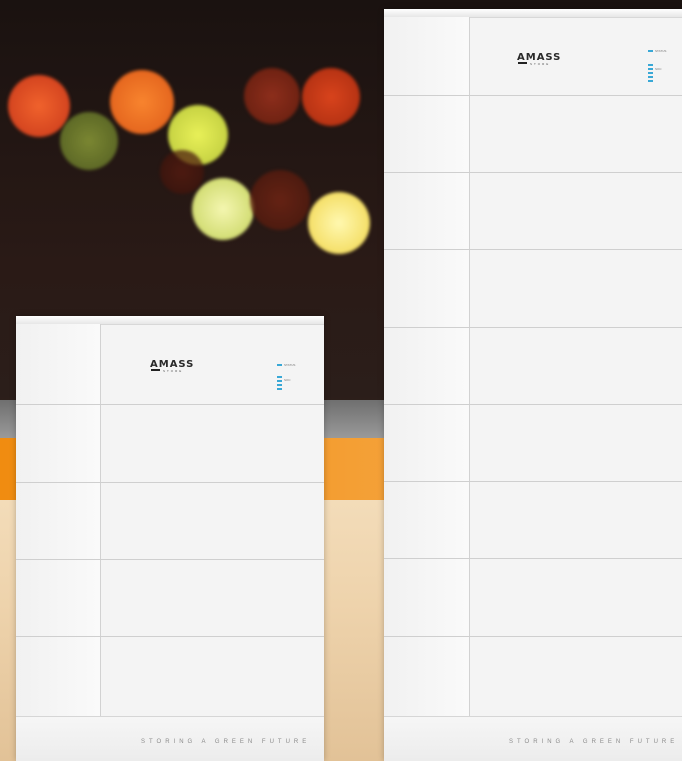 The width and height of the screenshot is (682, 761). What do you see at coordinates (89, 141) in the screenshot?
I see `bokeh-light-green` at bounding box center [89, 141].